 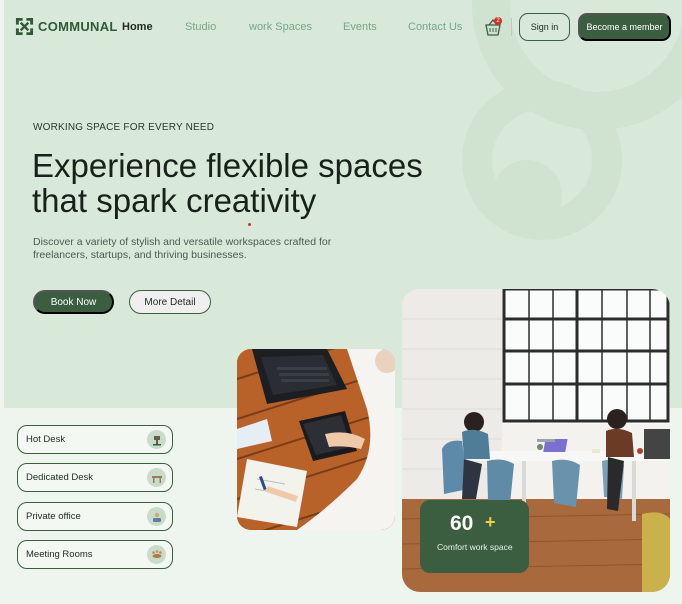 What do you see at coordinates (174, 200) in the screenshot?
I see `headline-line-2: that spark creativity` at bounding box center [174, 200].